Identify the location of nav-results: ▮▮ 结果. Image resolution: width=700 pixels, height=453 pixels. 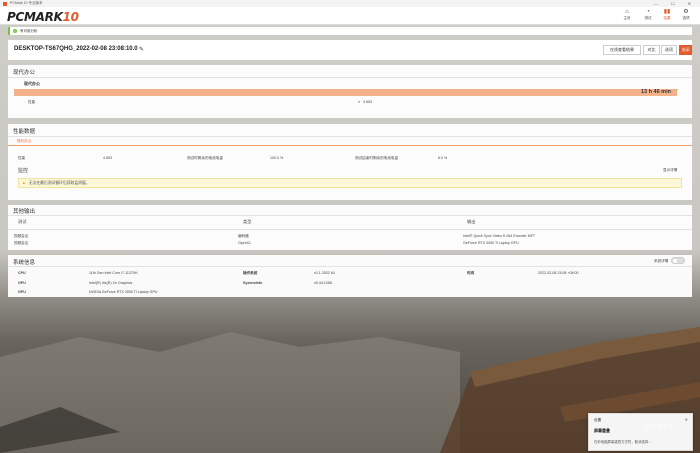
(667, 16).